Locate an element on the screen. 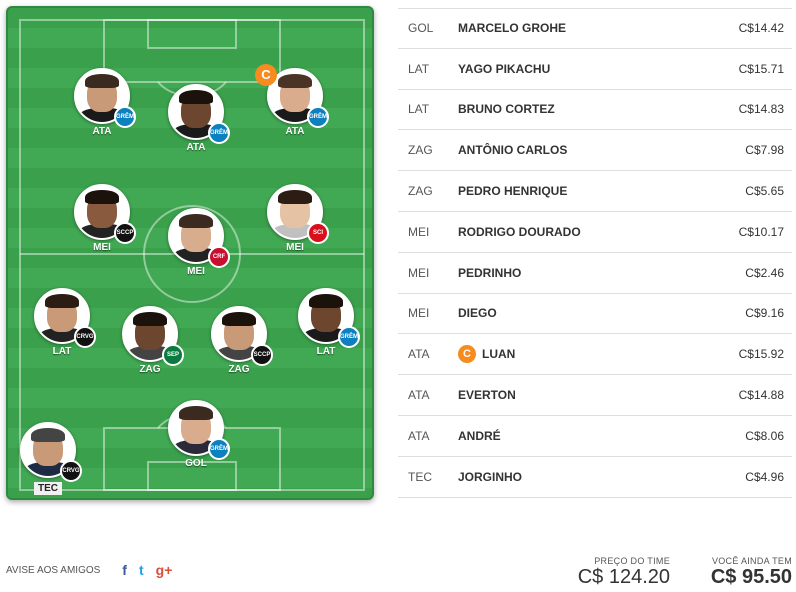 The image size is (796, 592). team-price-label: PREÇO DO TIME is located at coordinates (632, 561).